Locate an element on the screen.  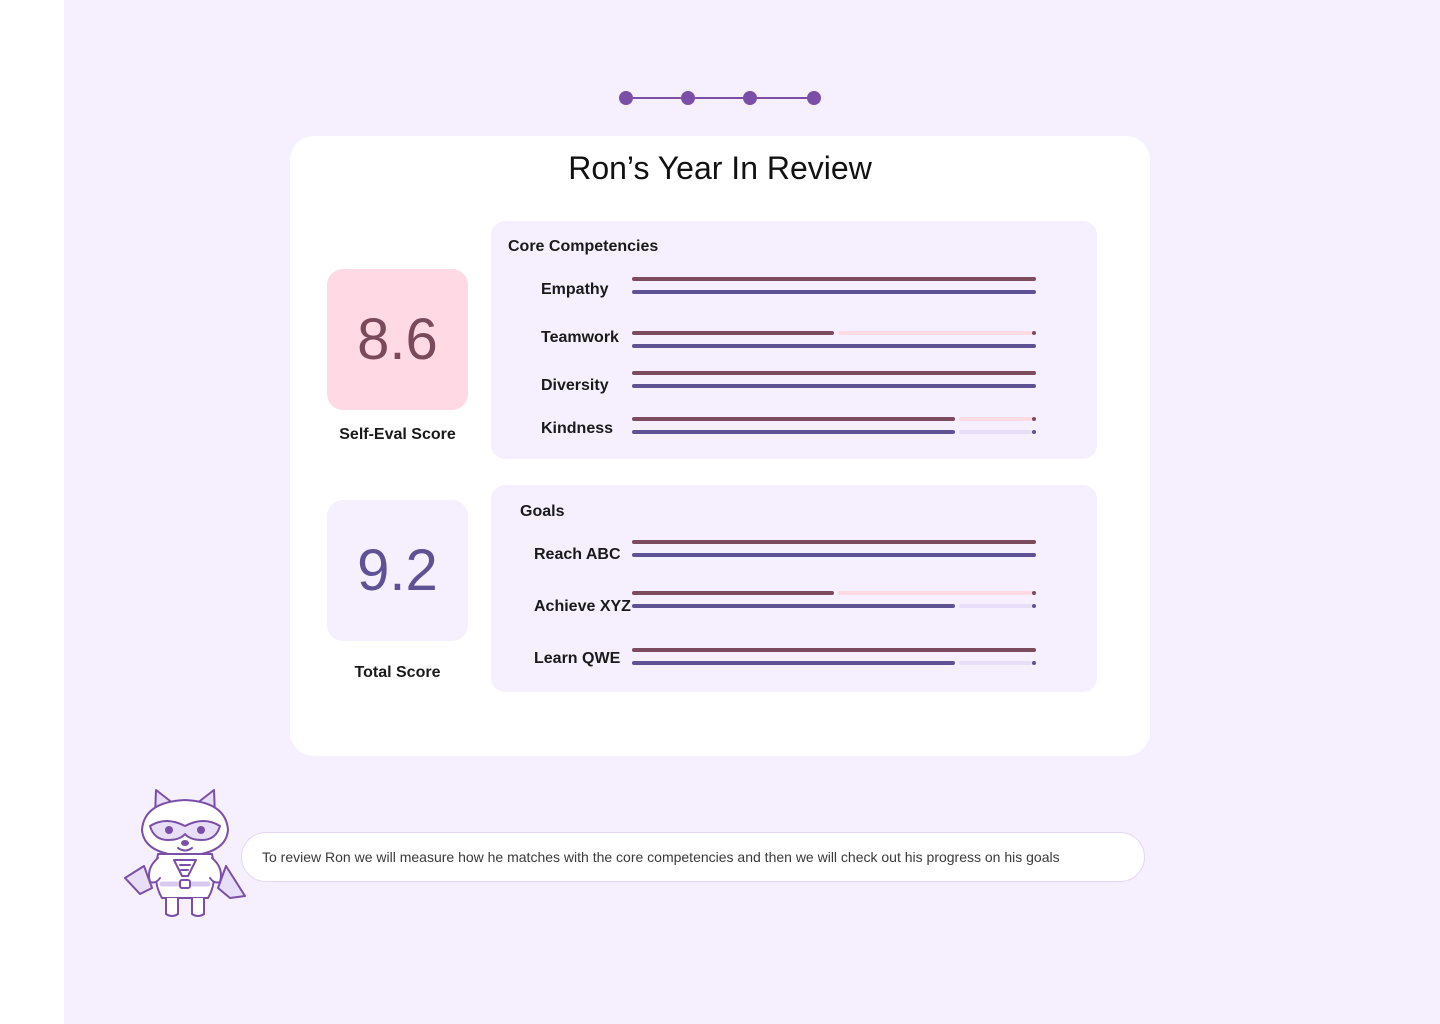
page-title: Ron’s Year In Review is located at coordinates (720, 168).